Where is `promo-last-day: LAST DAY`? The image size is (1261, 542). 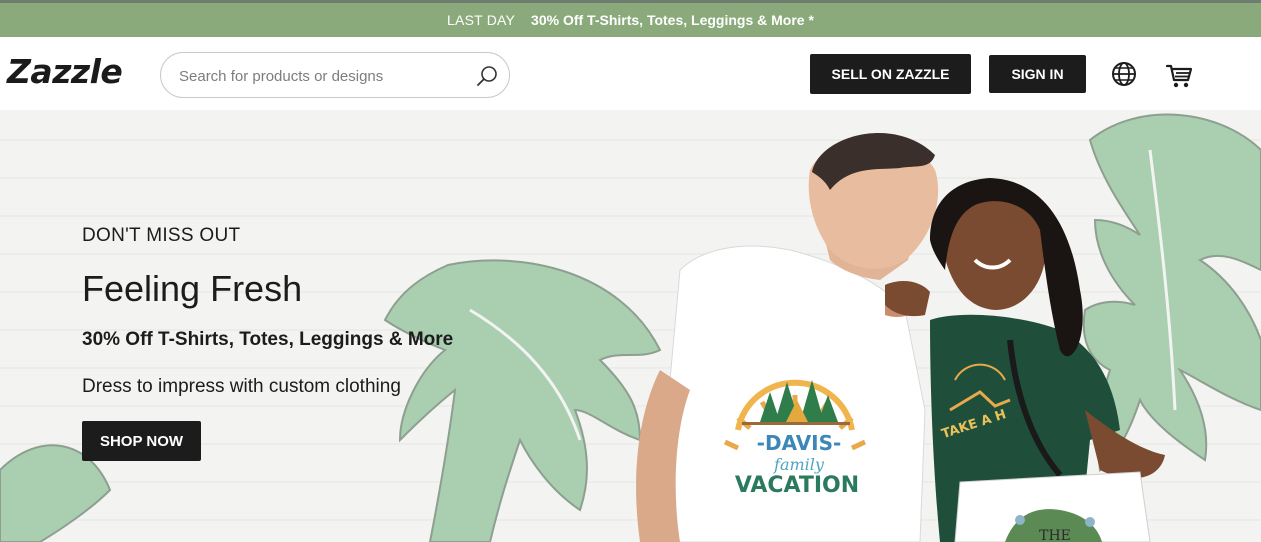 promo-last-day: LAST DAY is located at coordinates (481, 20).